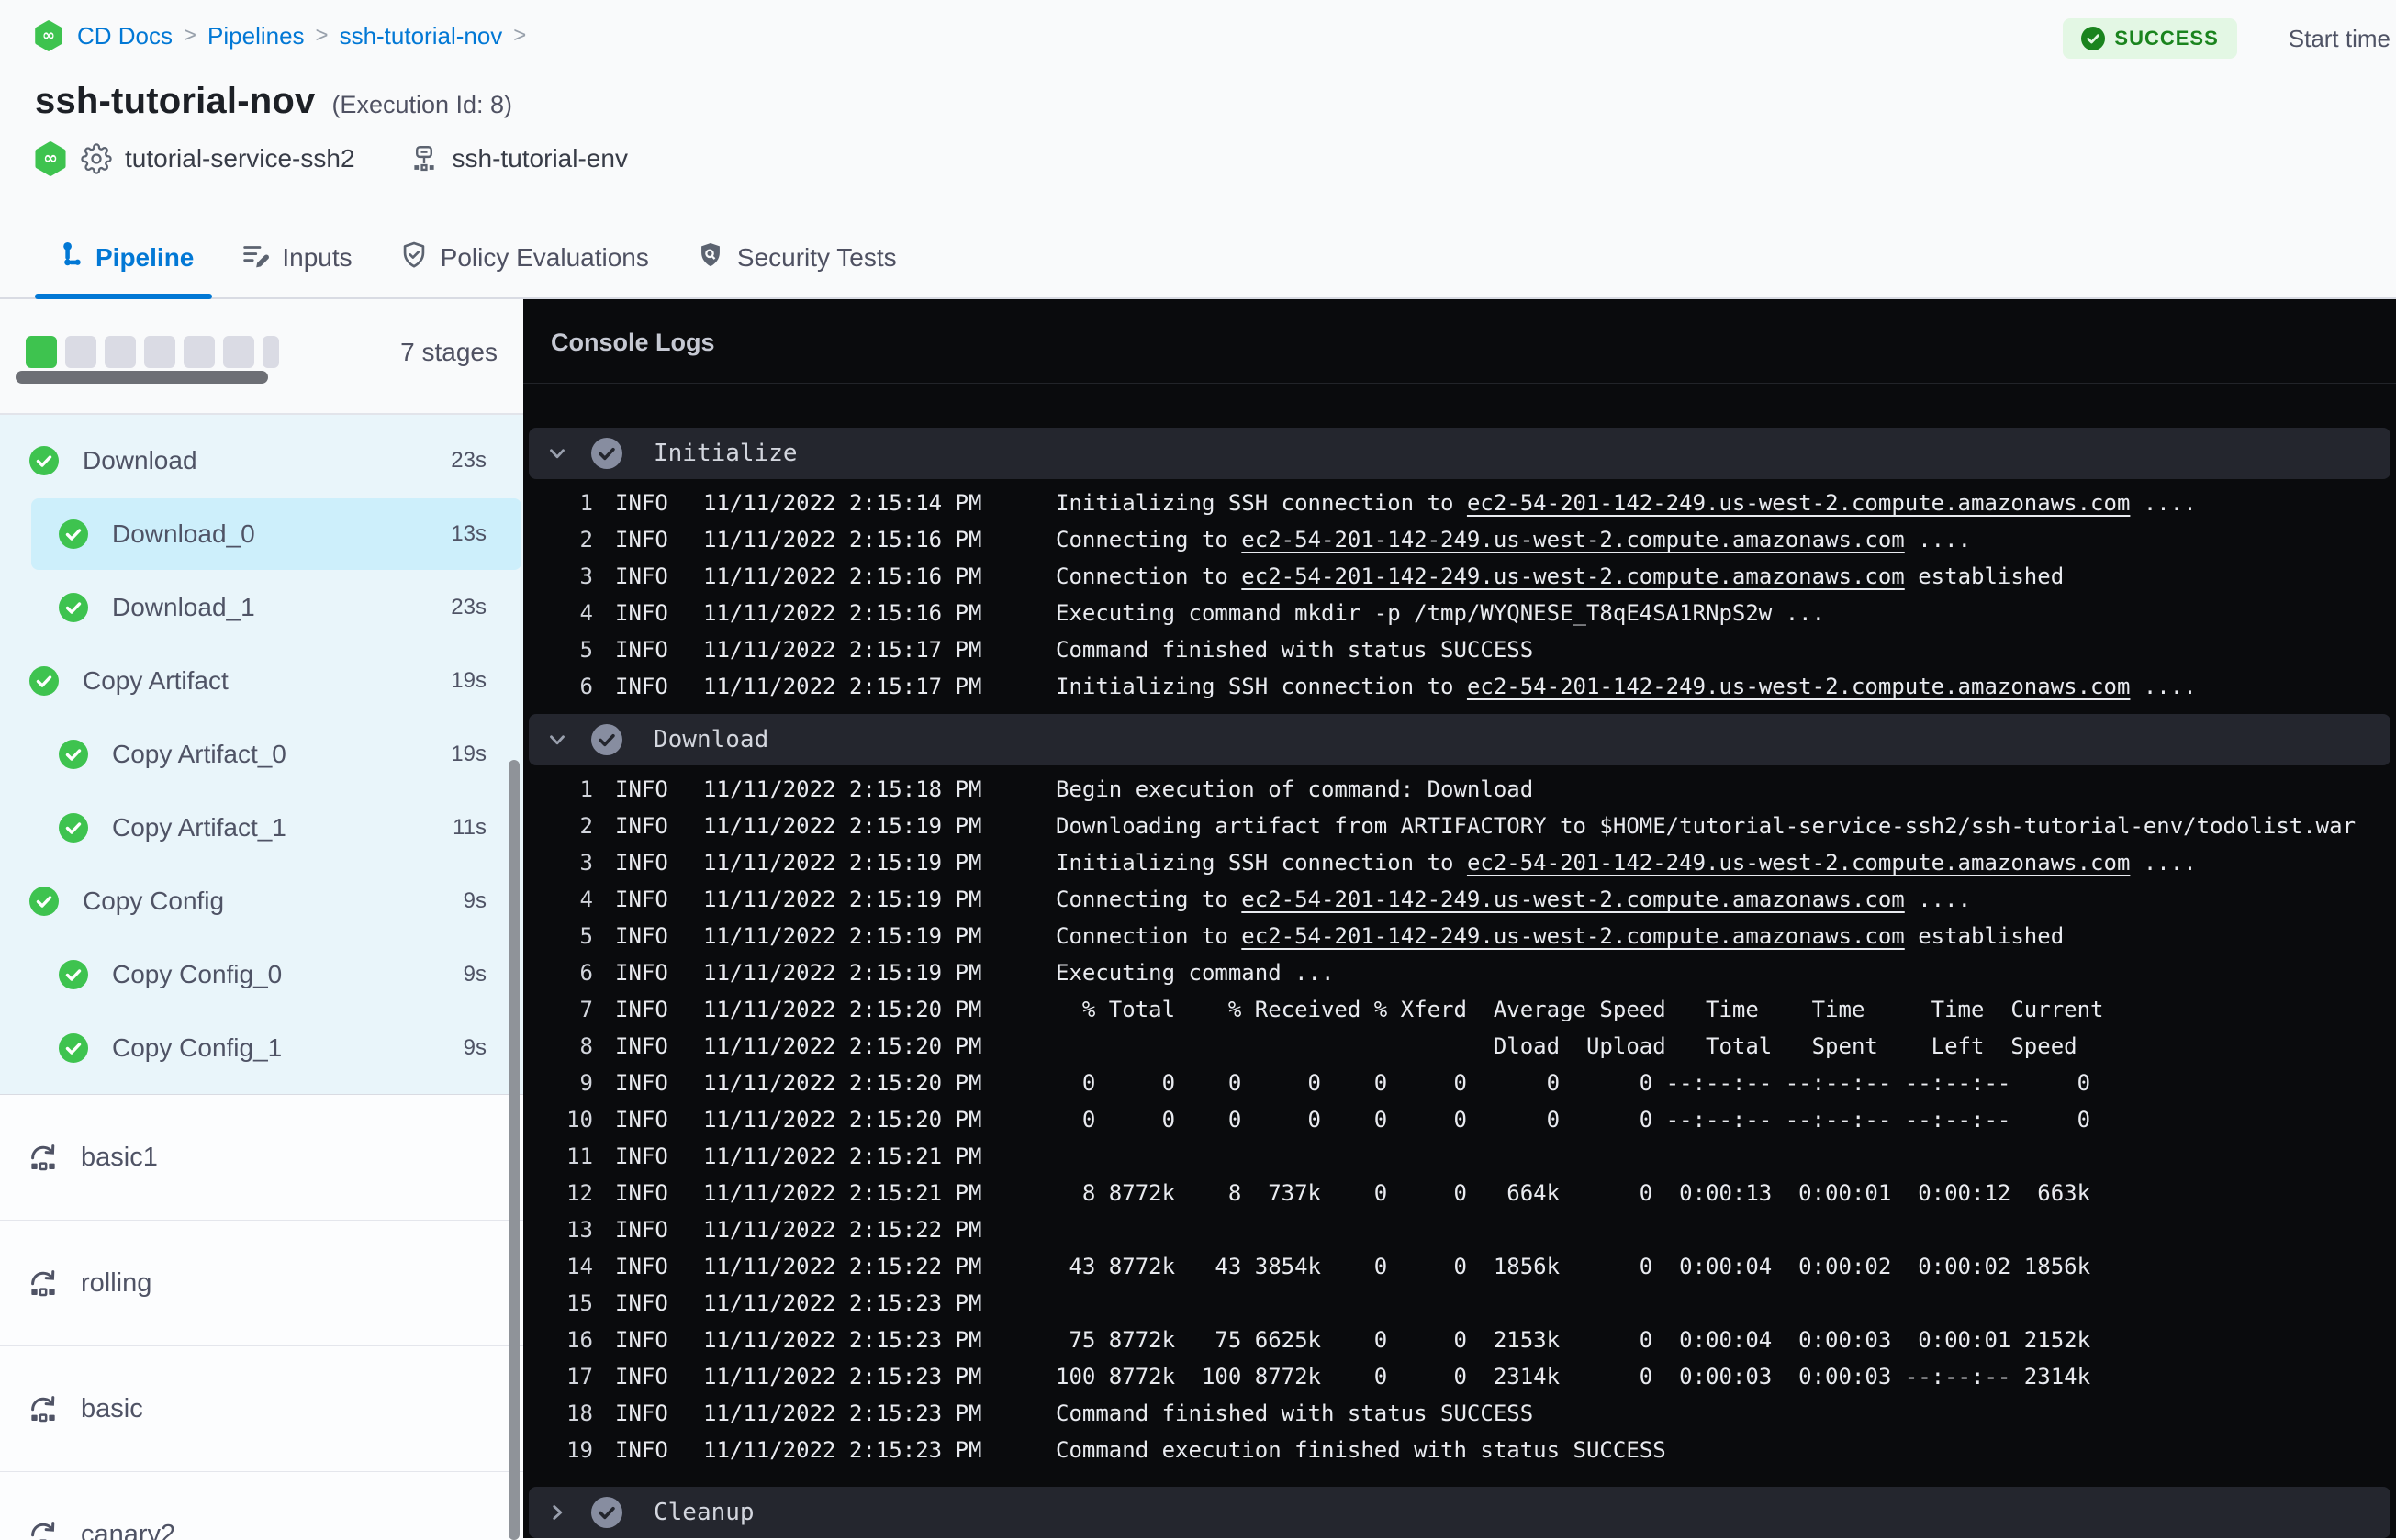 The image size is (2396, 1540). Describe the element at coordinates (586, 650) in the screenshot. I see `log-line-number: 5` at that location.